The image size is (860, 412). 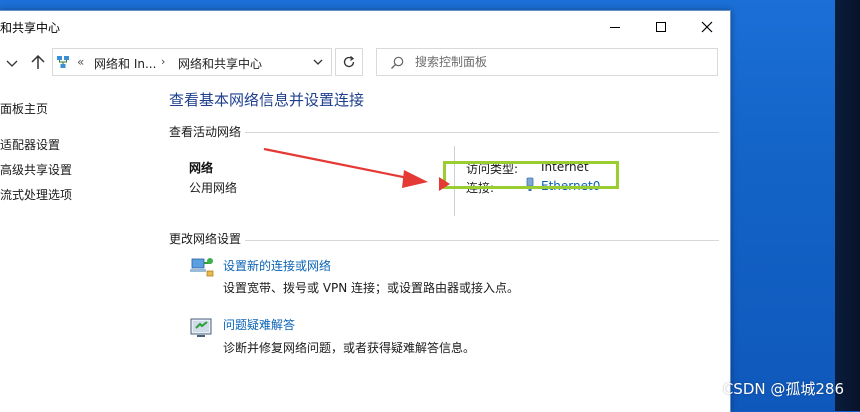 I want to click on address-dropdown-icon, so click(x=318, y=62).